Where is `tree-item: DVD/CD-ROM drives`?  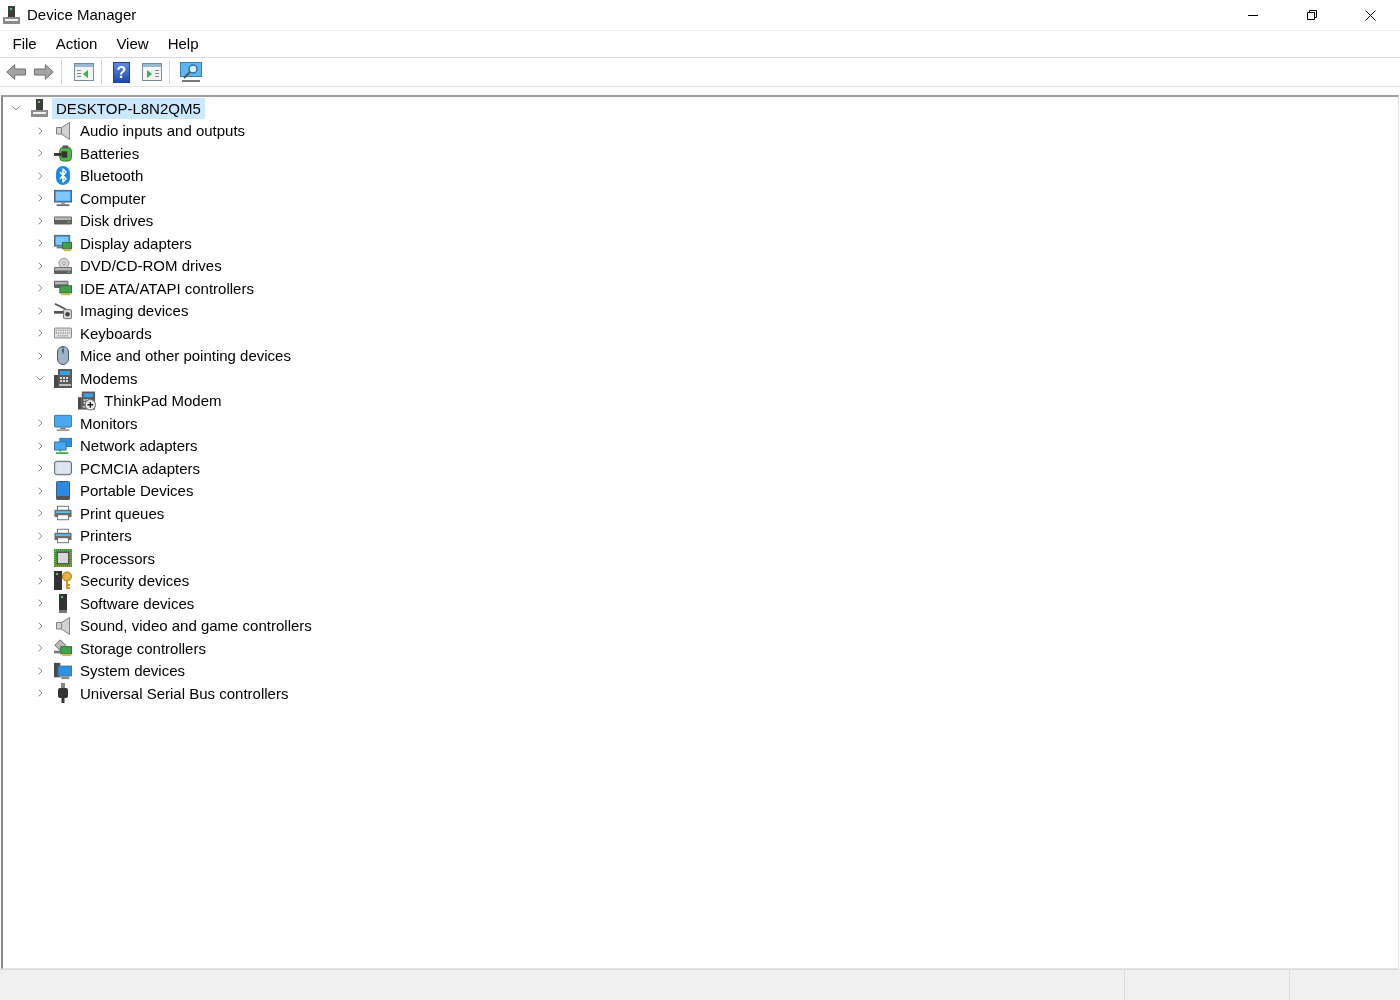 tree-item: DVD/CD-ROM drives is located at coordinates (151, 266).